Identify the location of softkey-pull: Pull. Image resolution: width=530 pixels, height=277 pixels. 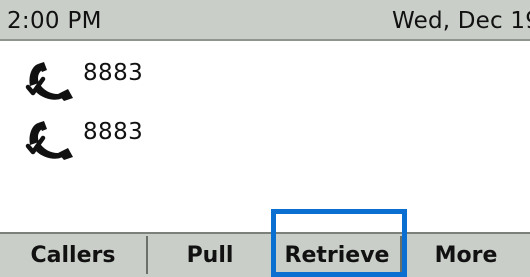
(210, 255).